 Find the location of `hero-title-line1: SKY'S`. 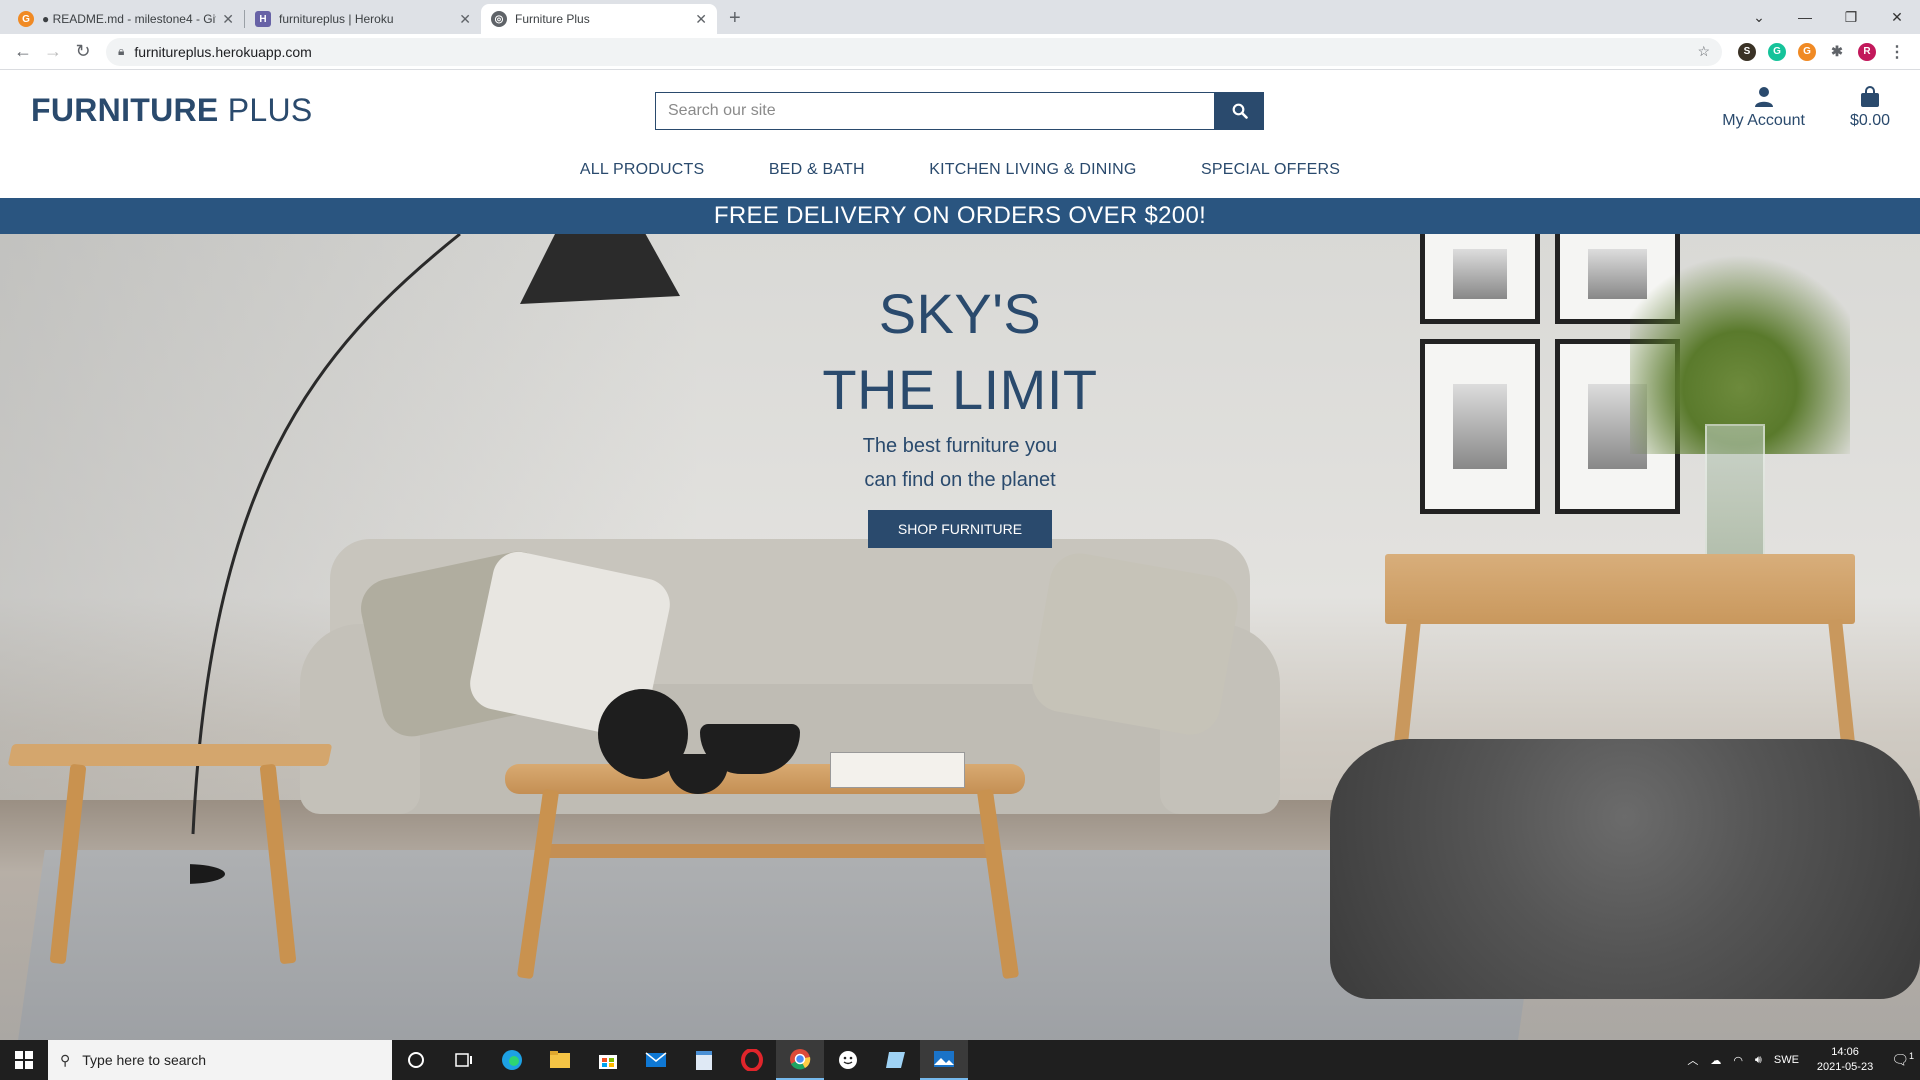

hero-title-line1: SKY'S is located at coordinates (960, 313).